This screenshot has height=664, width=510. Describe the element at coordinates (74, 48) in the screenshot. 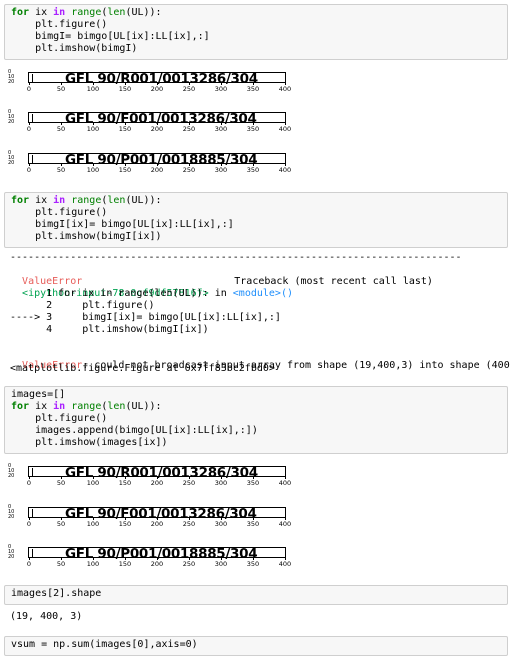

I see `code-line: plt.imshow(bimgI)` at that location.